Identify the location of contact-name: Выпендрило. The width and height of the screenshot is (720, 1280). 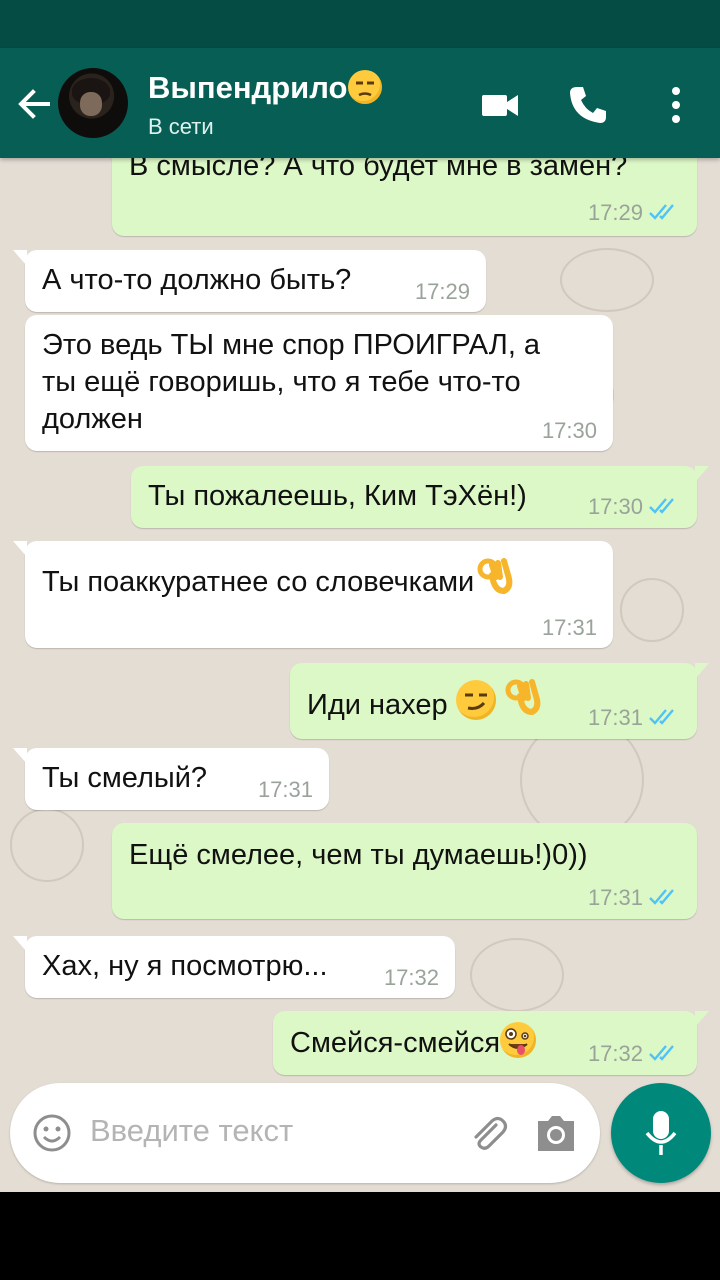
(265, 88).